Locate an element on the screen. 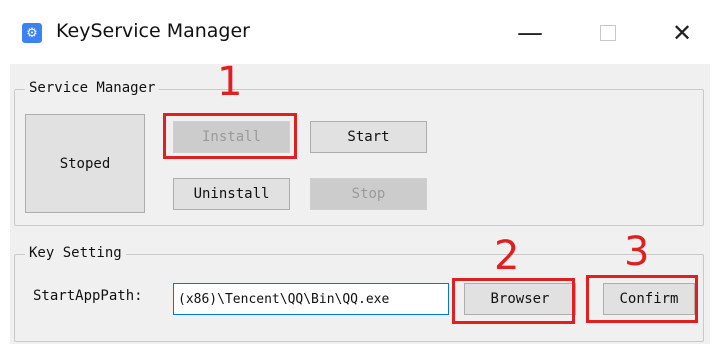 The image size is (715, 347). stop-button: Stop is located at coordinates (368, 194).